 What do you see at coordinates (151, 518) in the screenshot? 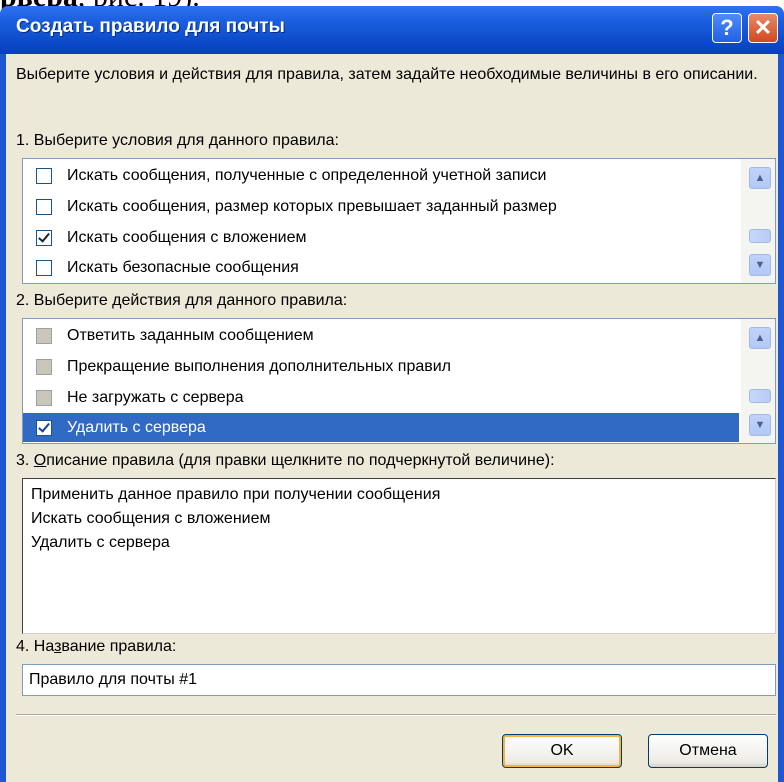
I see `description-line: Искать сообщения с вложением` at bounding box center [151, 518].